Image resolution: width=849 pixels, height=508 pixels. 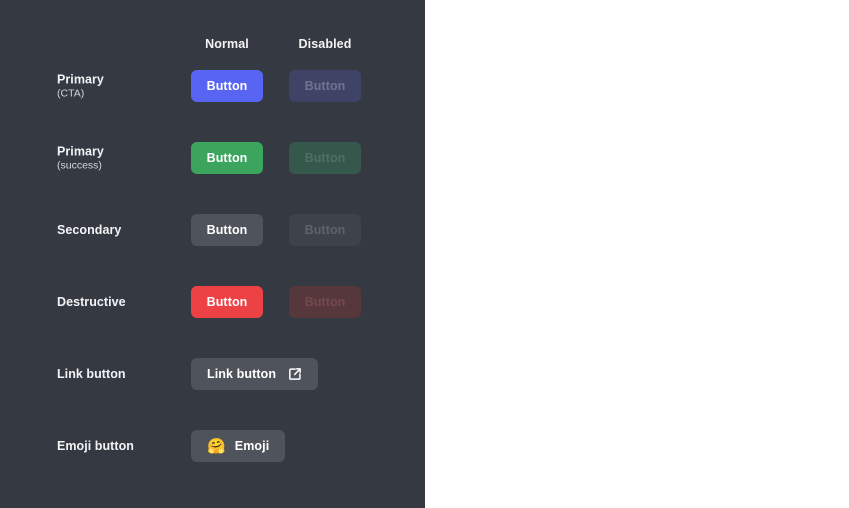 I want to click on external-link-icon, so click(x=295, y=374).